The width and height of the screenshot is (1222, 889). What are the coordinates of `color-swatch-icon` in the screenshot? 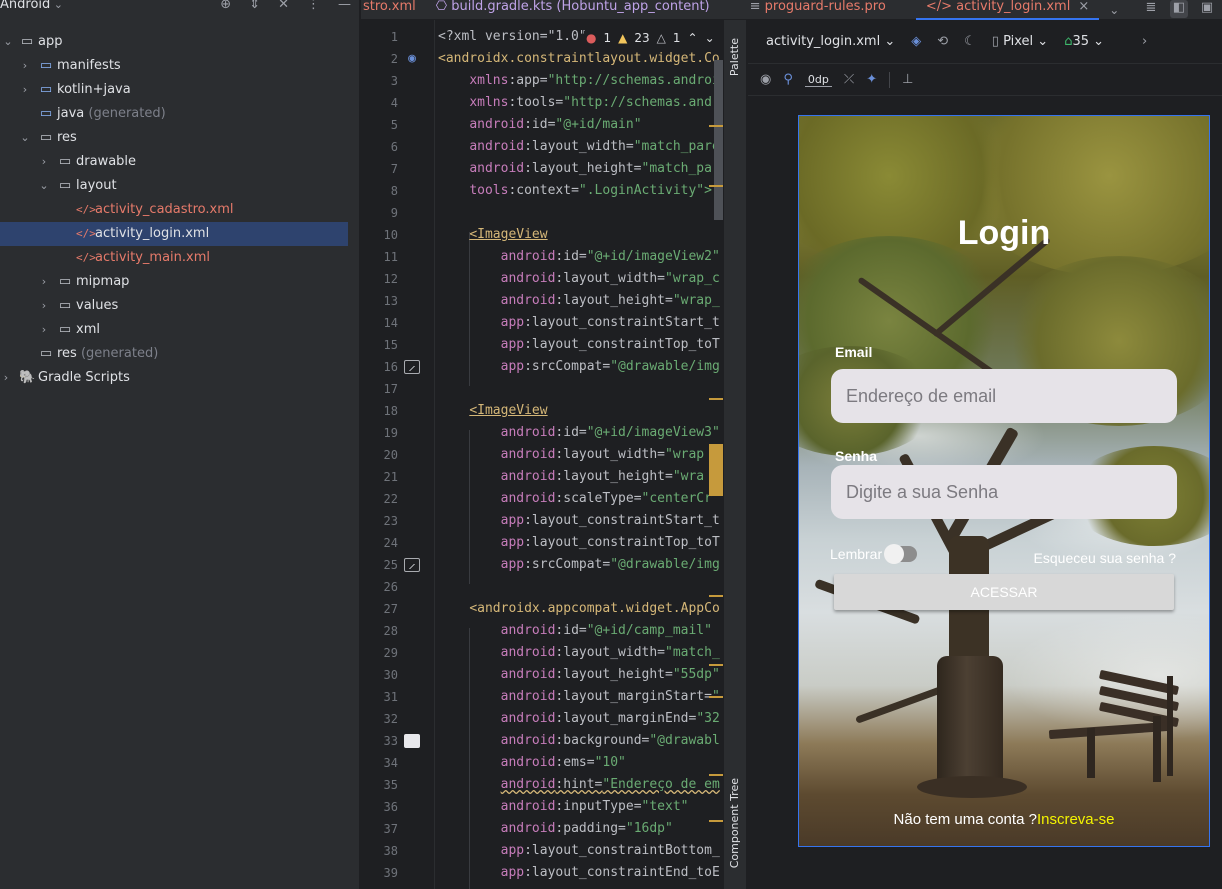 It's located at (412, 741).